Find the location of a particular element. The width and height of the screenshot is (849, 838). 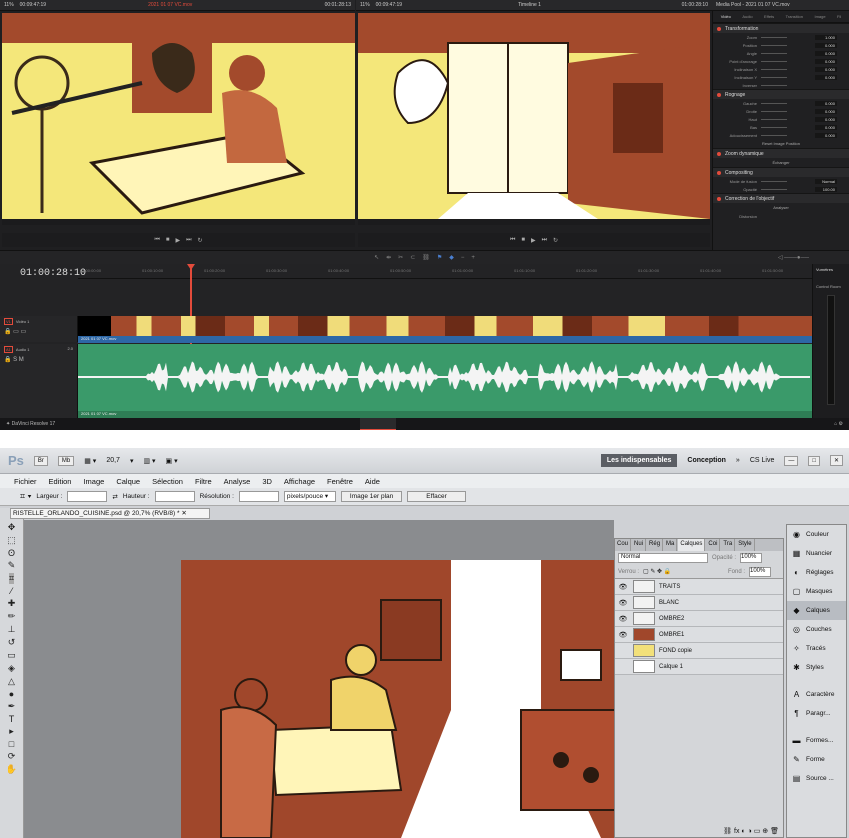

lock-icons: ▢ ✎ ✥ 🔒 is located at coordinates (657, 571).